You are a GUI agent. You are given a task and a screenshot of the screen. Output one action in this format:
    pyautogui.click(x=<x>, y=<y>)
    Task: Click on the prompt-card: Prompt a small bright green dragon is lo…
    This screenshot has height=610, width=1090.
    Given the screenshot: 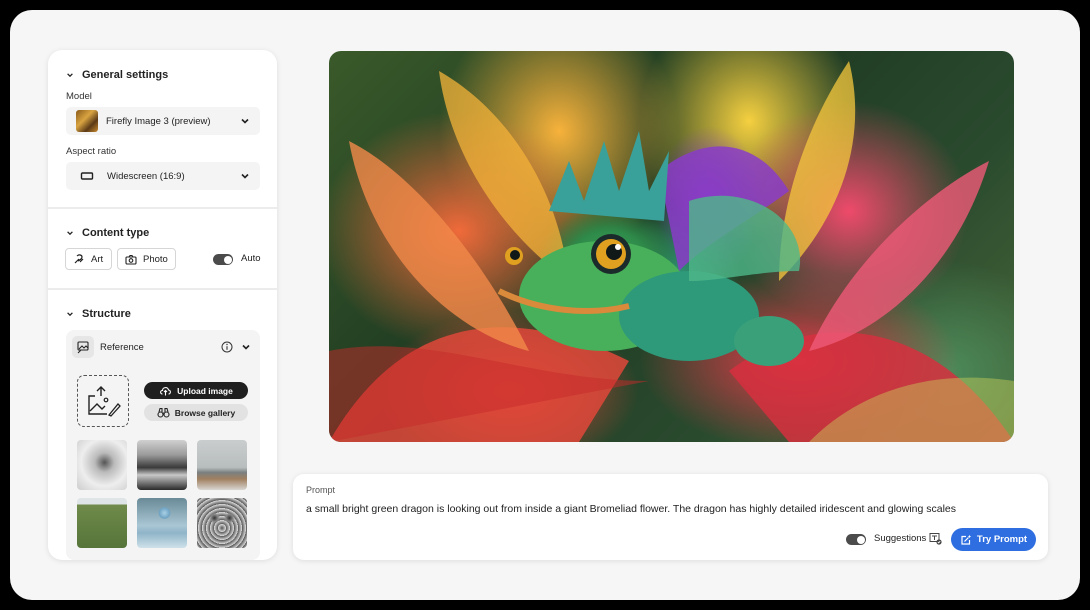 What is the action you would take?
    pyautogui.click(x=670, y=517)
    